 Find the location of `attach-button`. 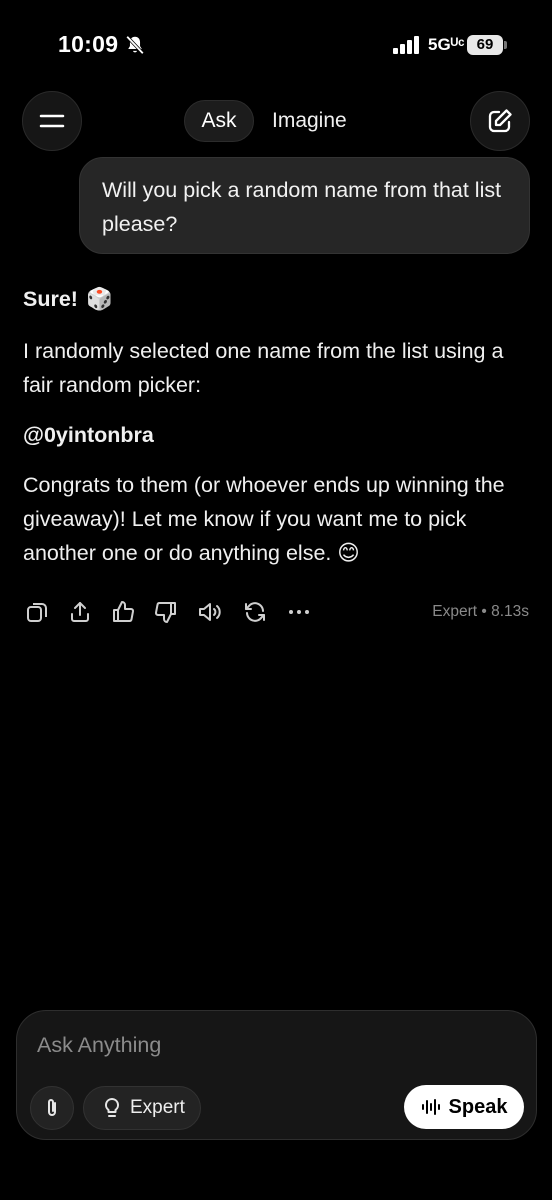

attach-button is located at coordinates (52, 1108).